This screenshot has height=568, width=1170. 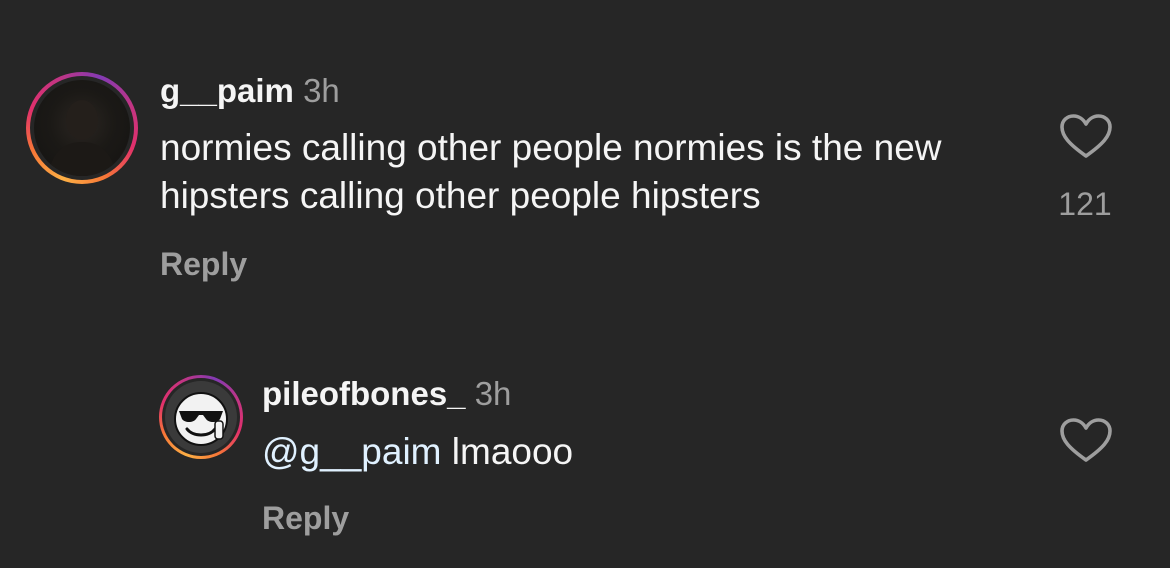 I want to click on comment-text-body: lmaooo, so click(x=512, y=451).